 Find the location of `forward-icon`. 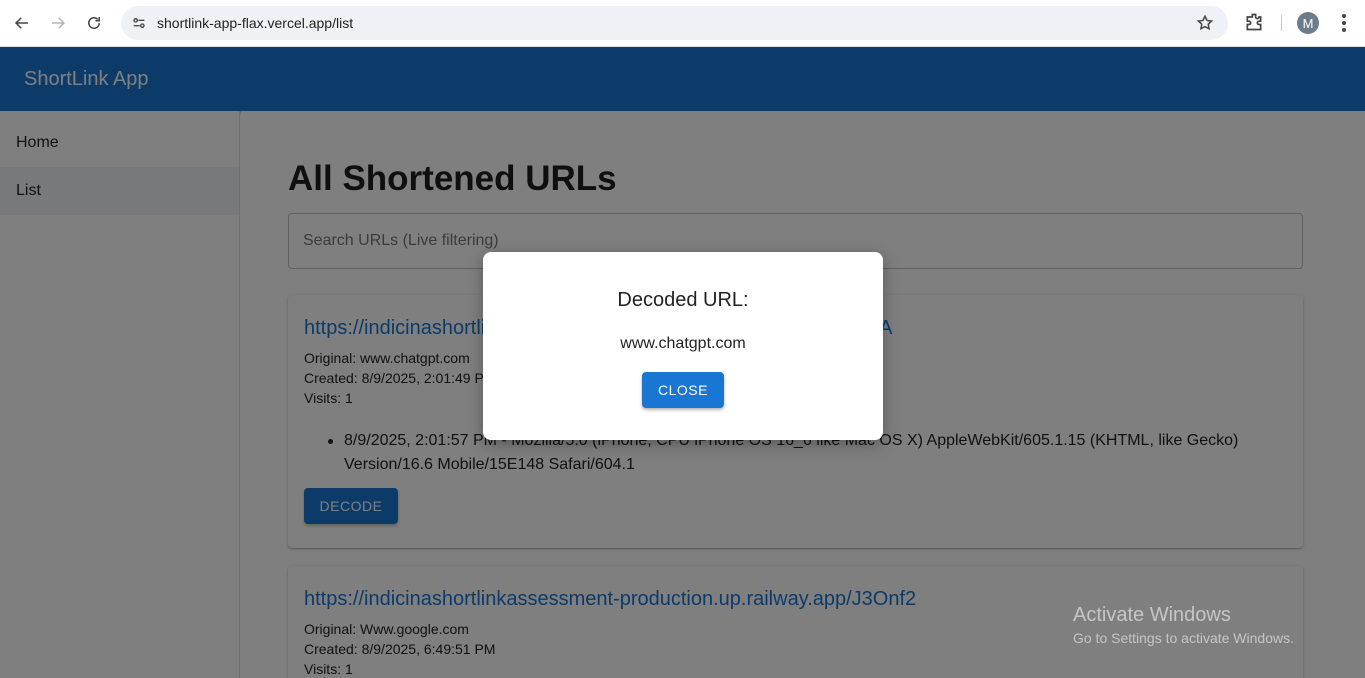

forward-icon is located at coordinates (58, 23).